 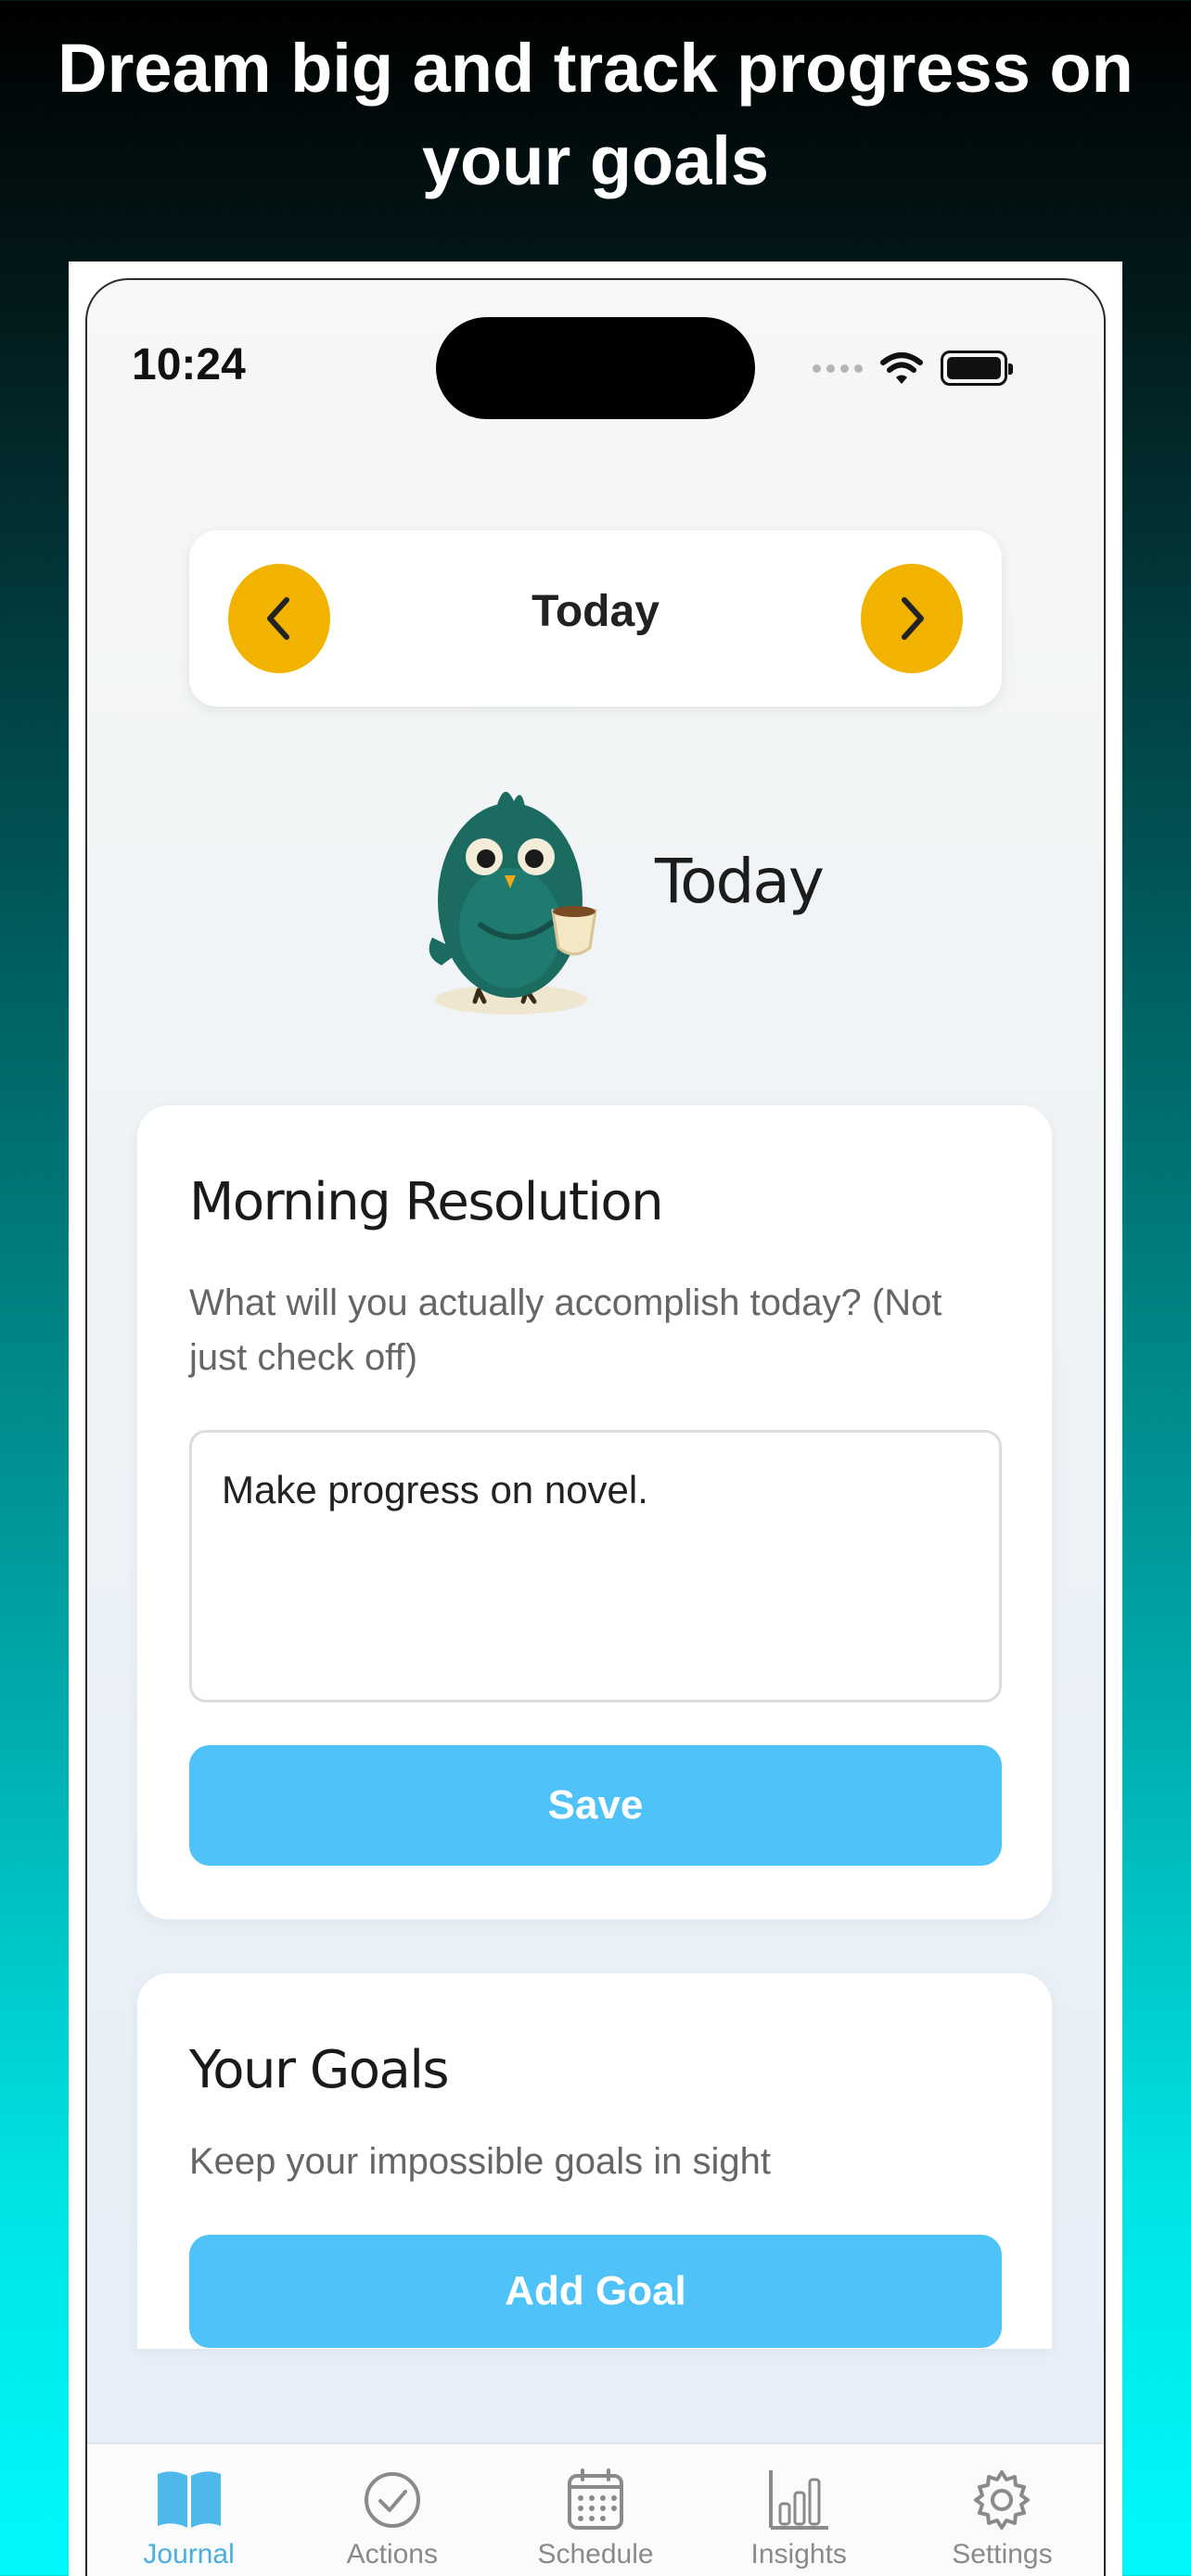 What do you see at coordinates (740, 881) in the screenshot?
I see `mascot-title: Today` at bounding box center [740, 881].